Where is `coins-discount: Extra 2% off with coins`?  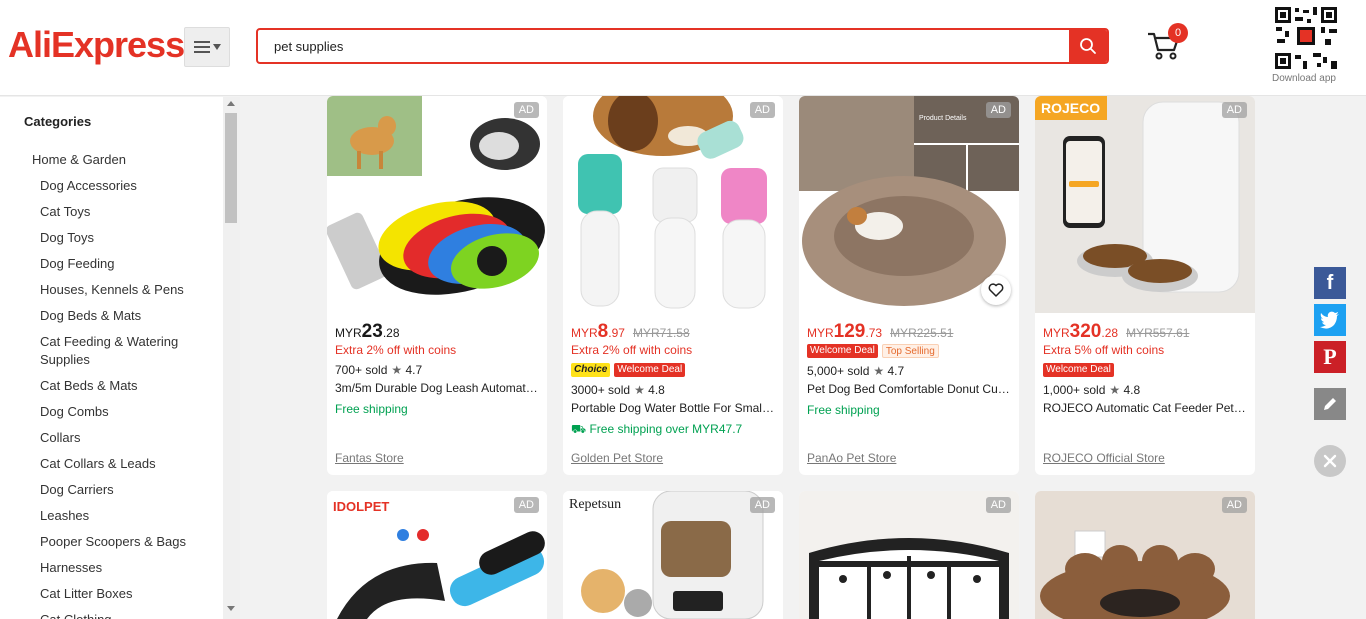 coins-discount: Extra 2% off with coins is located at coordinates (632, 350).